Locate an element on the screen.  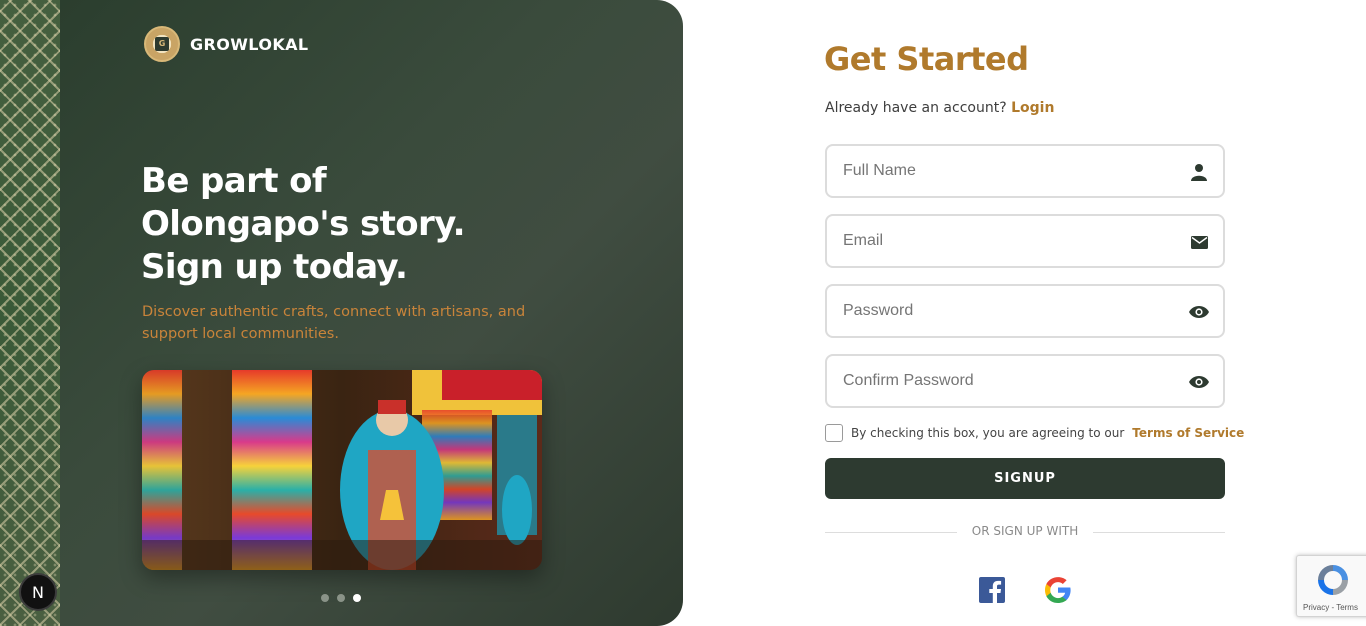
social-divider: OR SIGN UP WITH is located at coordinates (1025, 532).